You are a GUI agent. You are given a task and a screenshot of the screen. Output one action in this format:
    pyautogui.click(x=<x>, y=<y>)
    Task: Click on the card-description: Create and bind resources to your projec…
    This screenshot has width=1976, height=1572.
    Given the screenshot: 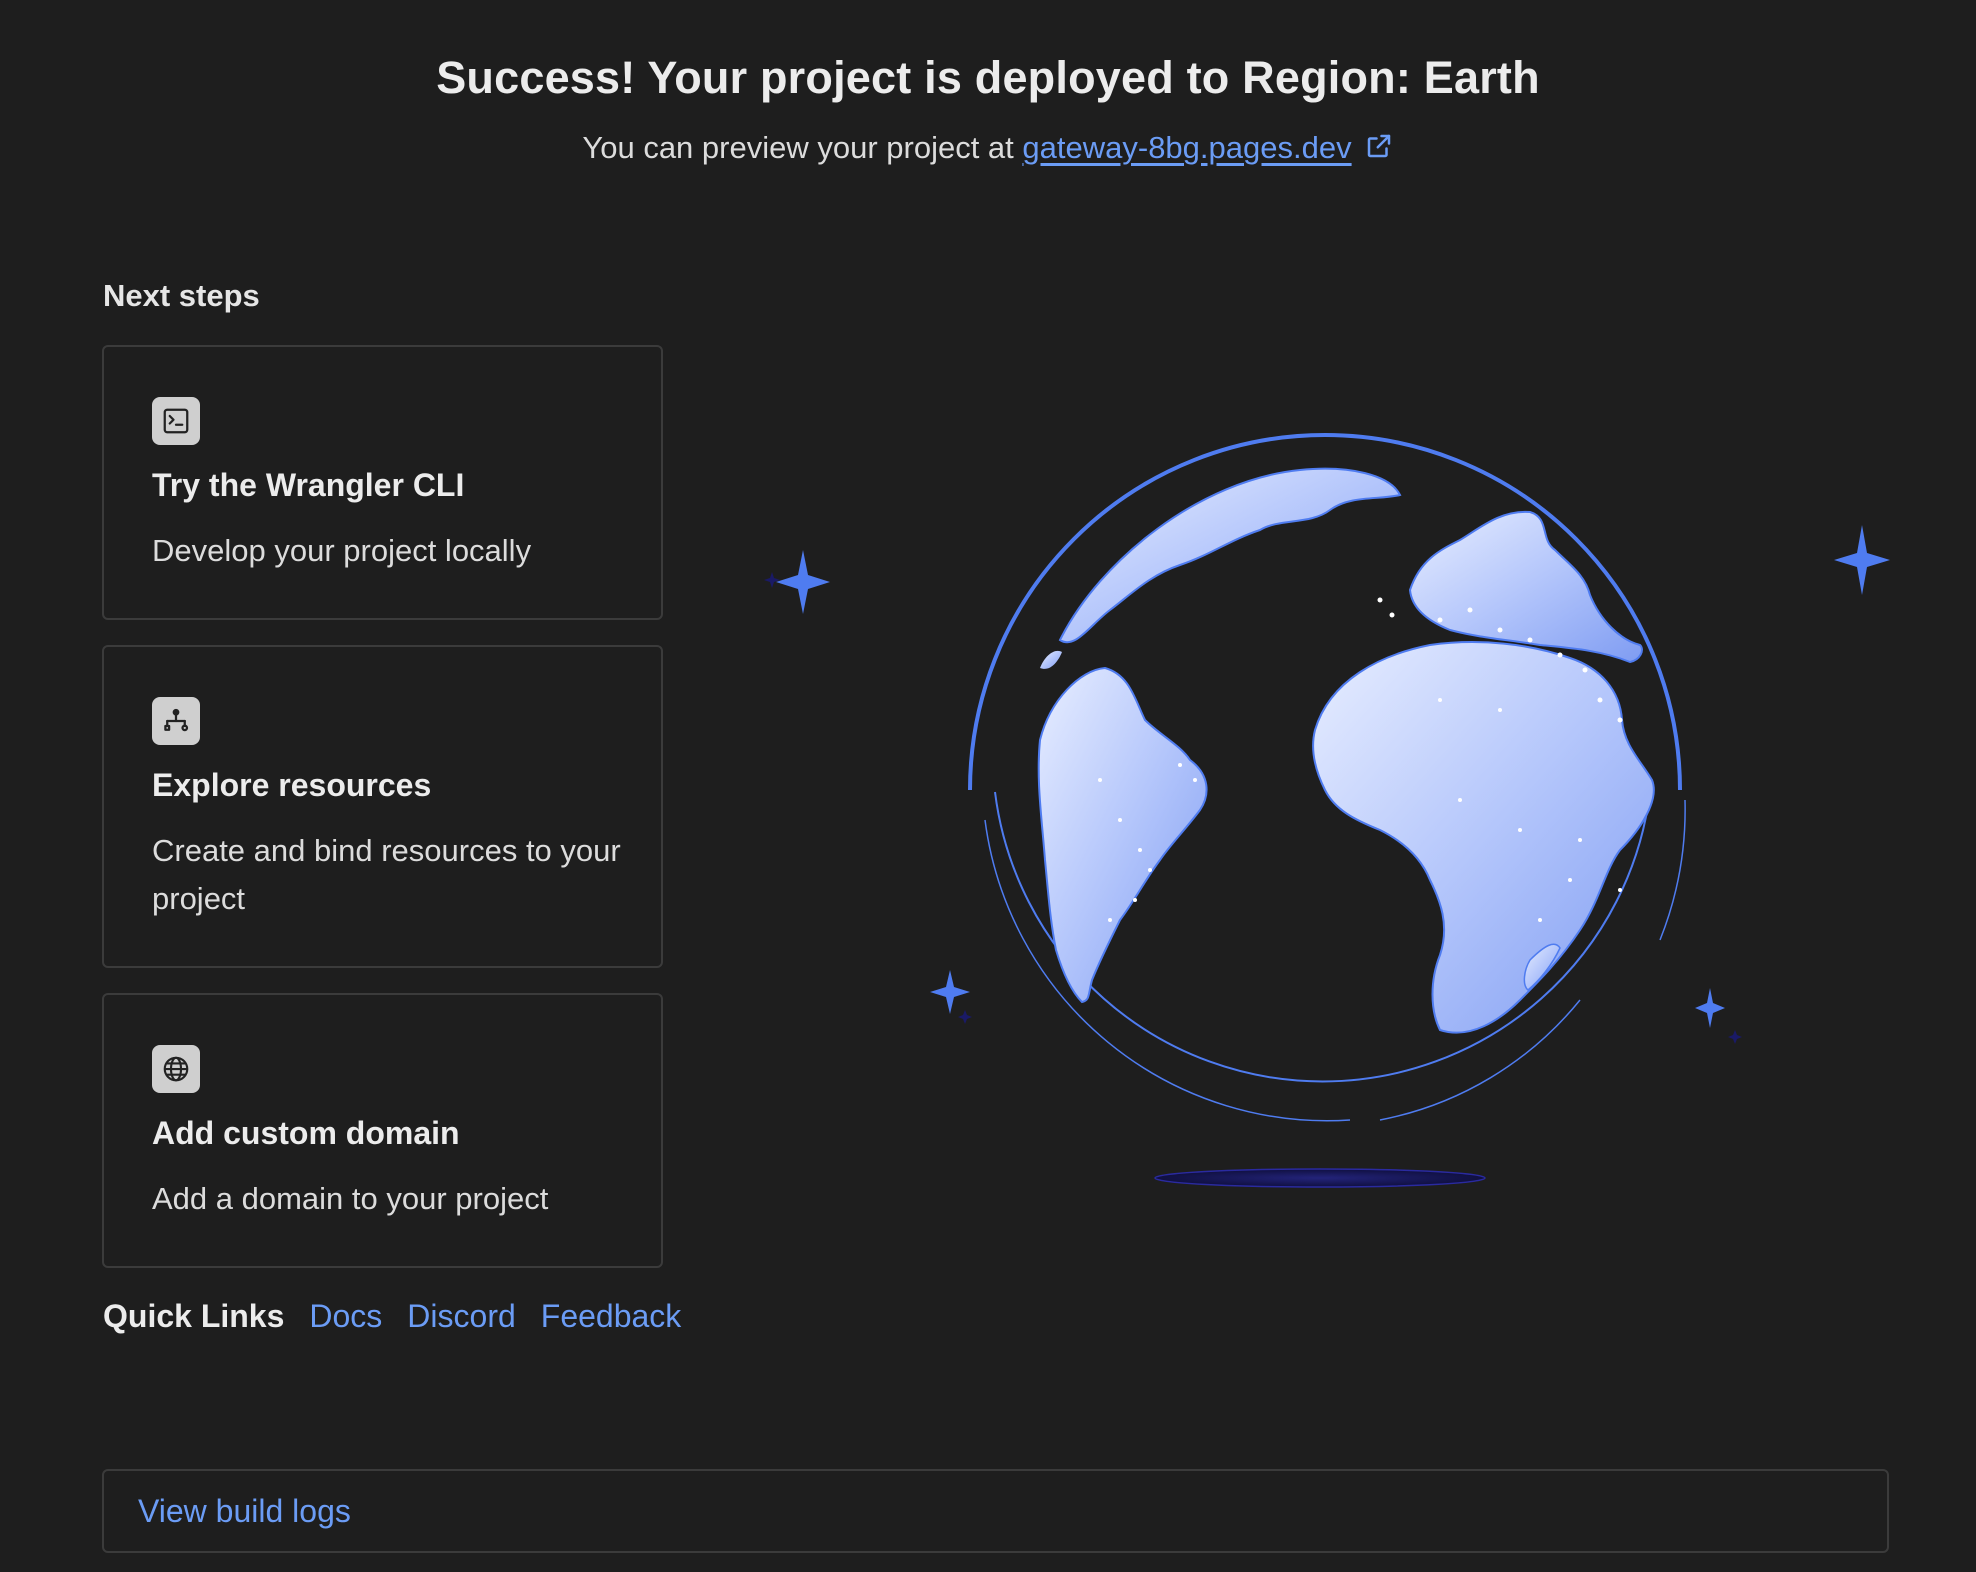 What is the action you would take?
    pyautogui.click(x=386, y=874)
    